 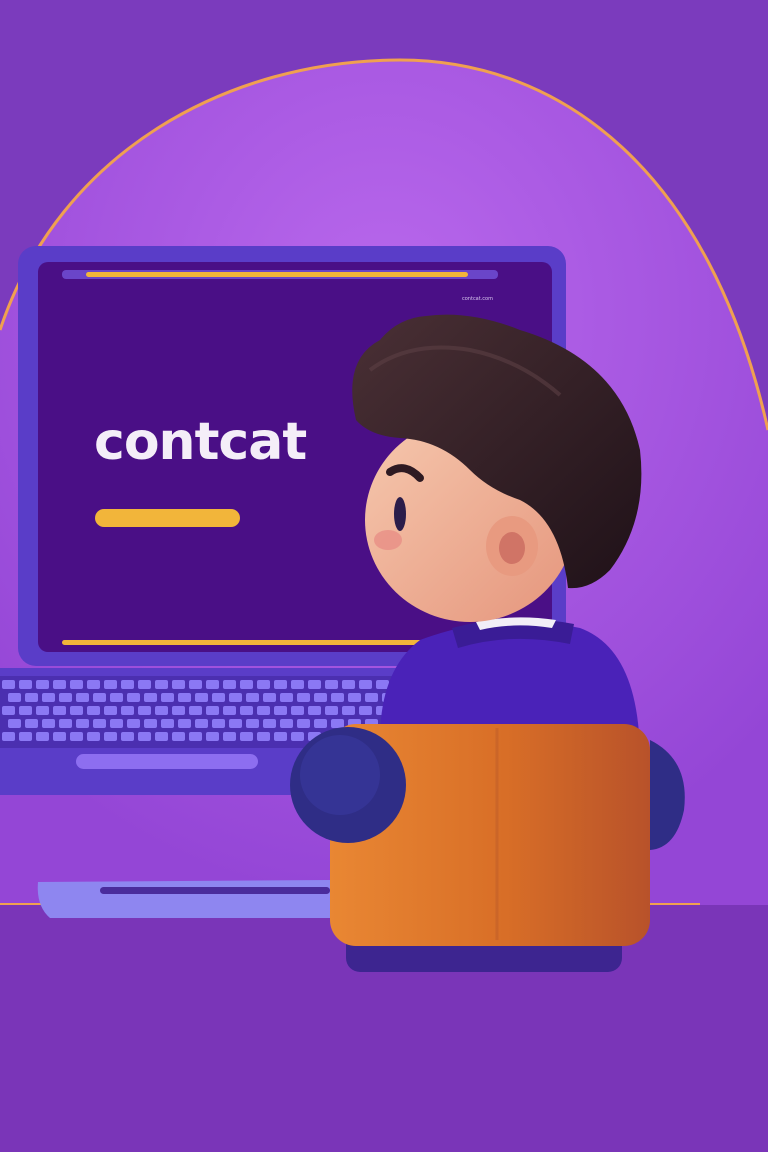 What do you see at coordinates (167, 761) in the screenshot?
I see `trackpad` at bounding box center [167, 761].